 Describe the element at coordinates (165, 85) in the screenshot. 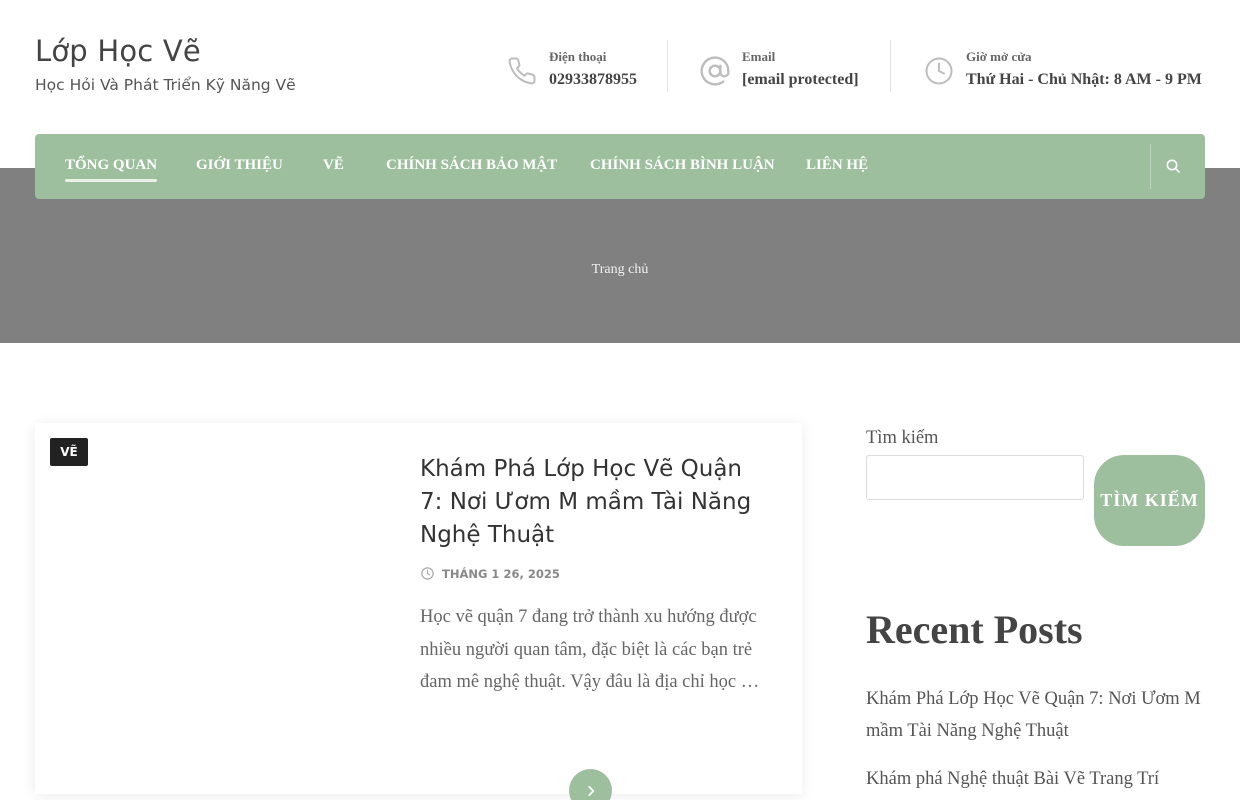

I see `site-tagline: Học Hỏi Và Phát Triển Kỹ Năng Vẽ` at that location.